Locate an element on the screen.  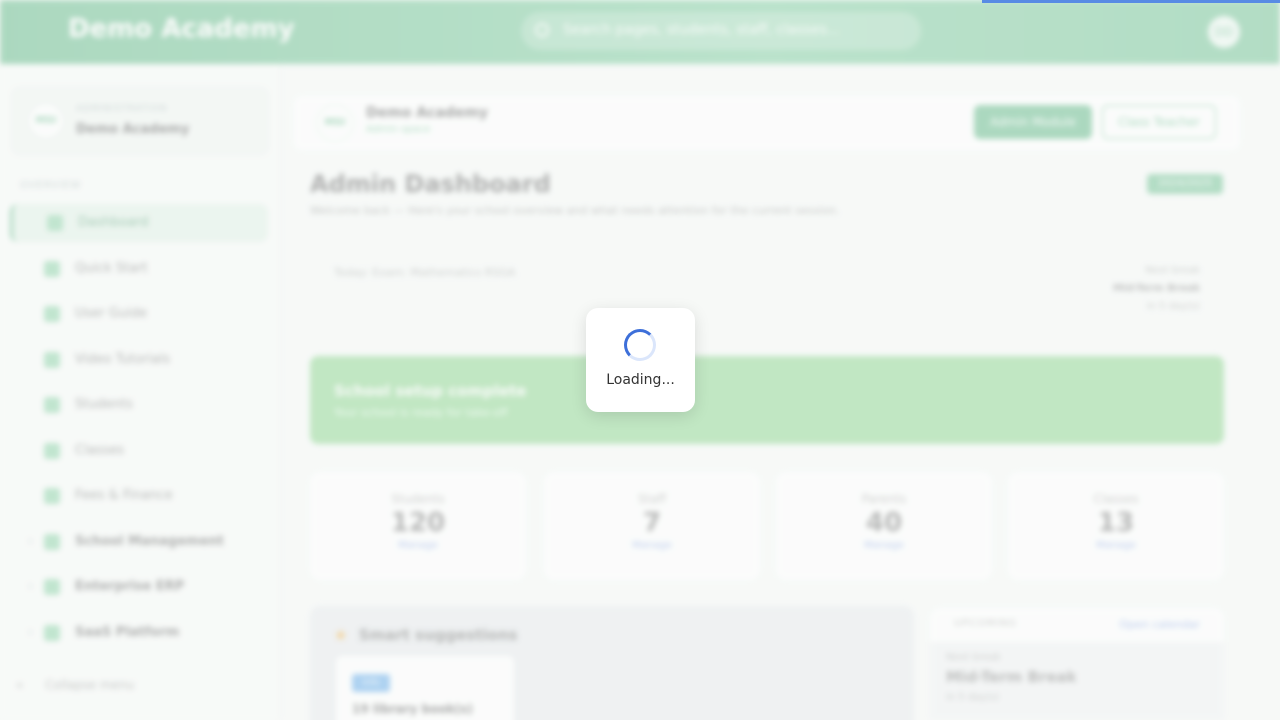
spinner-icon is located at coordinates (640, 345).